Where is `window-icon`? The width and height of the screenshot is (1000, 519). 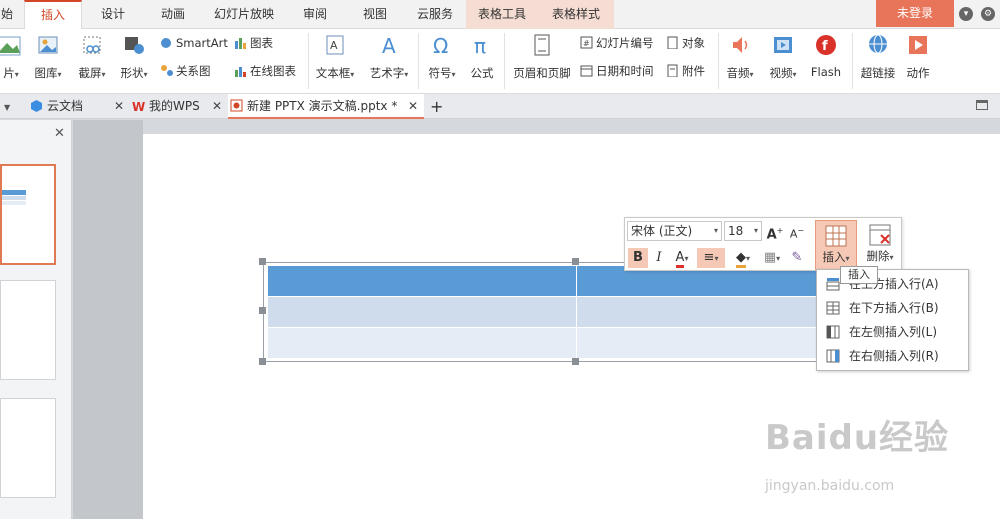 window-icon is located at coordinates (982, 105).